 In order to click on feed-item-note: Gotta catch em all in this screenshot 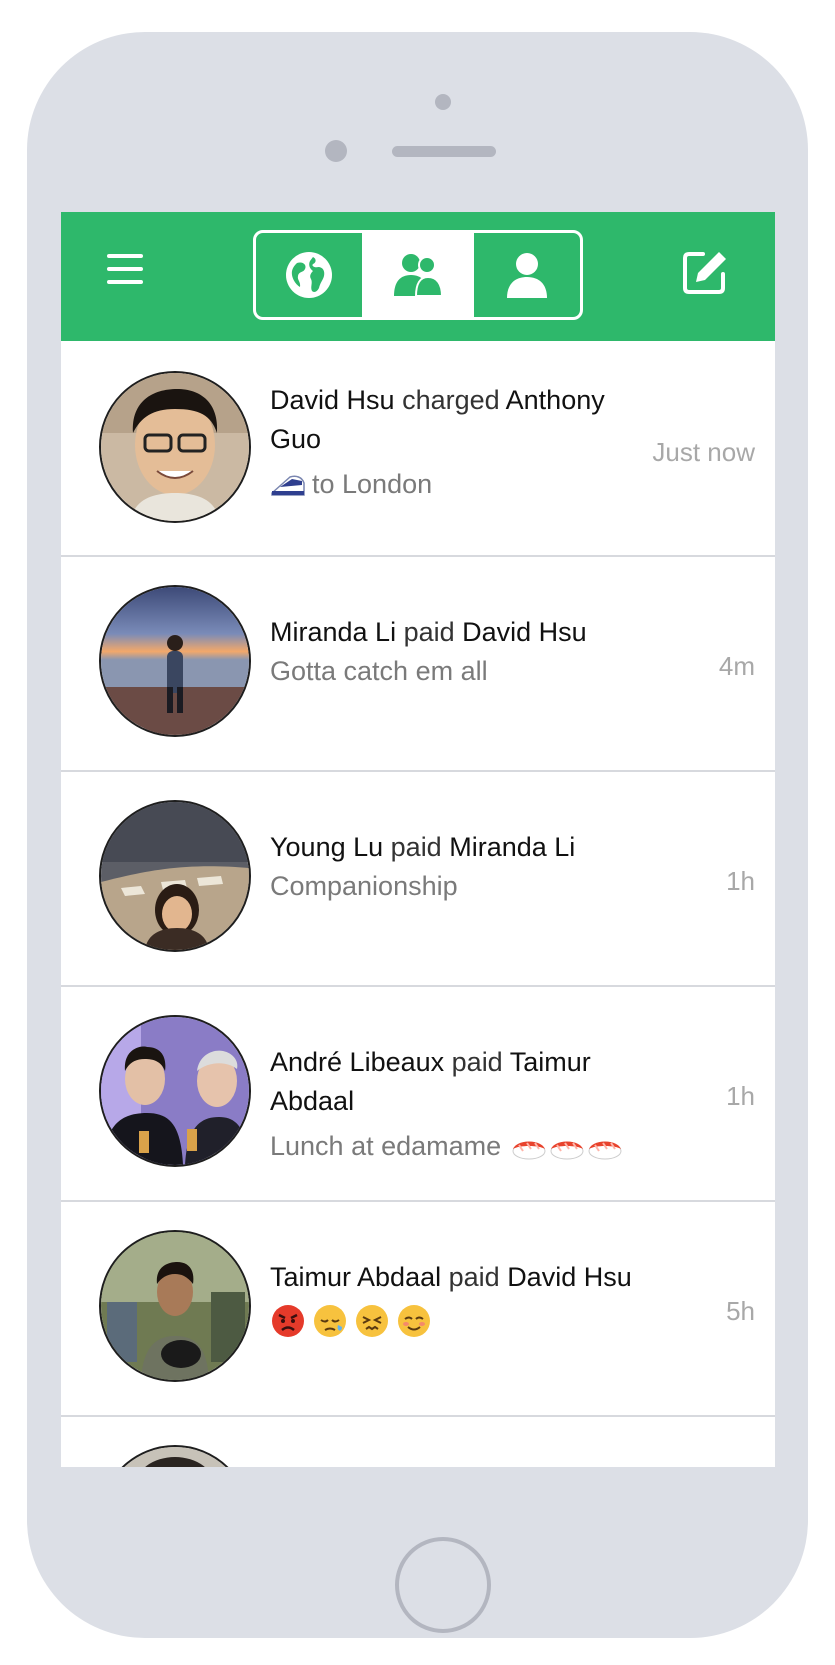, I will do `click(379, 671)`.